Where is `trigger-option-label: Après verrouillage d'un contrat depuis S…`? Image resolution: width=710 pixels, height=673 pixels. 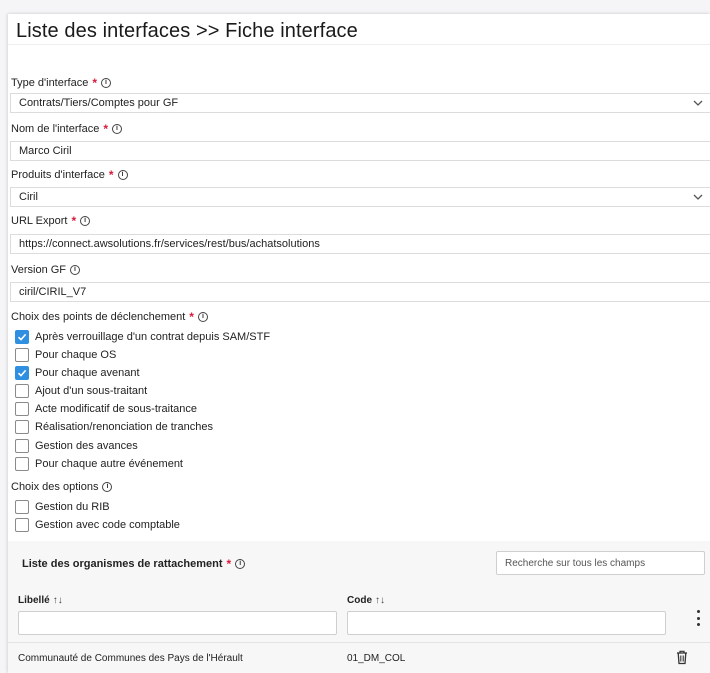 trigger-option-label: Après verrouillage d'un contrat depuis S… is located at coordinates (153, 337).